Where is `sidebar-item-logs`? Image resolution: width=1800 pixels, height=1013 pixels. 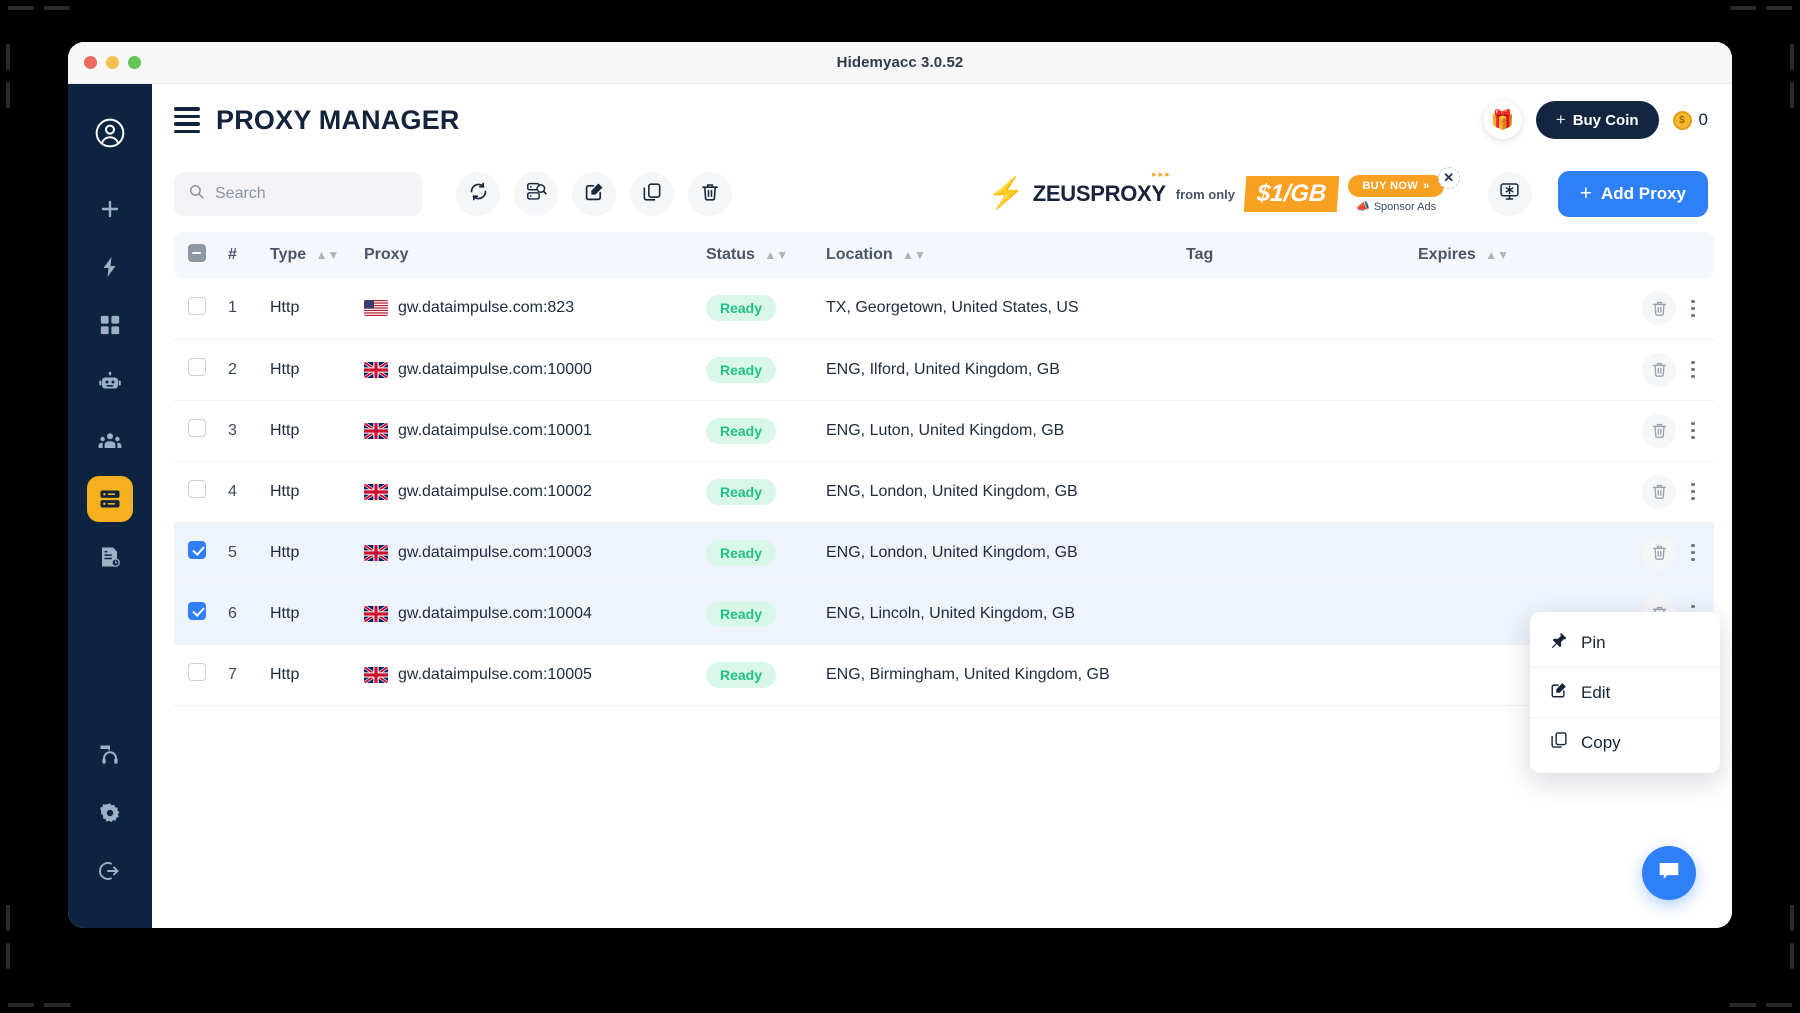 sidebar-item-logs is located at coordinates (110, 557).